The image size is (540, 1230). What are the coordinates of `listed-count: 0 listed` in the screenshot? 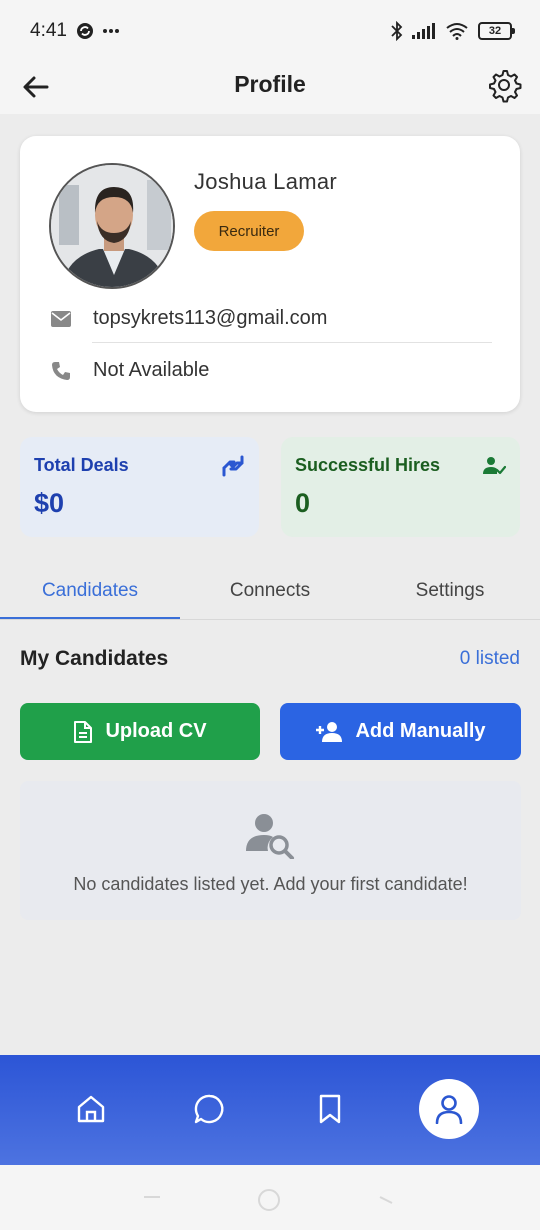 It's located at (489, 658).